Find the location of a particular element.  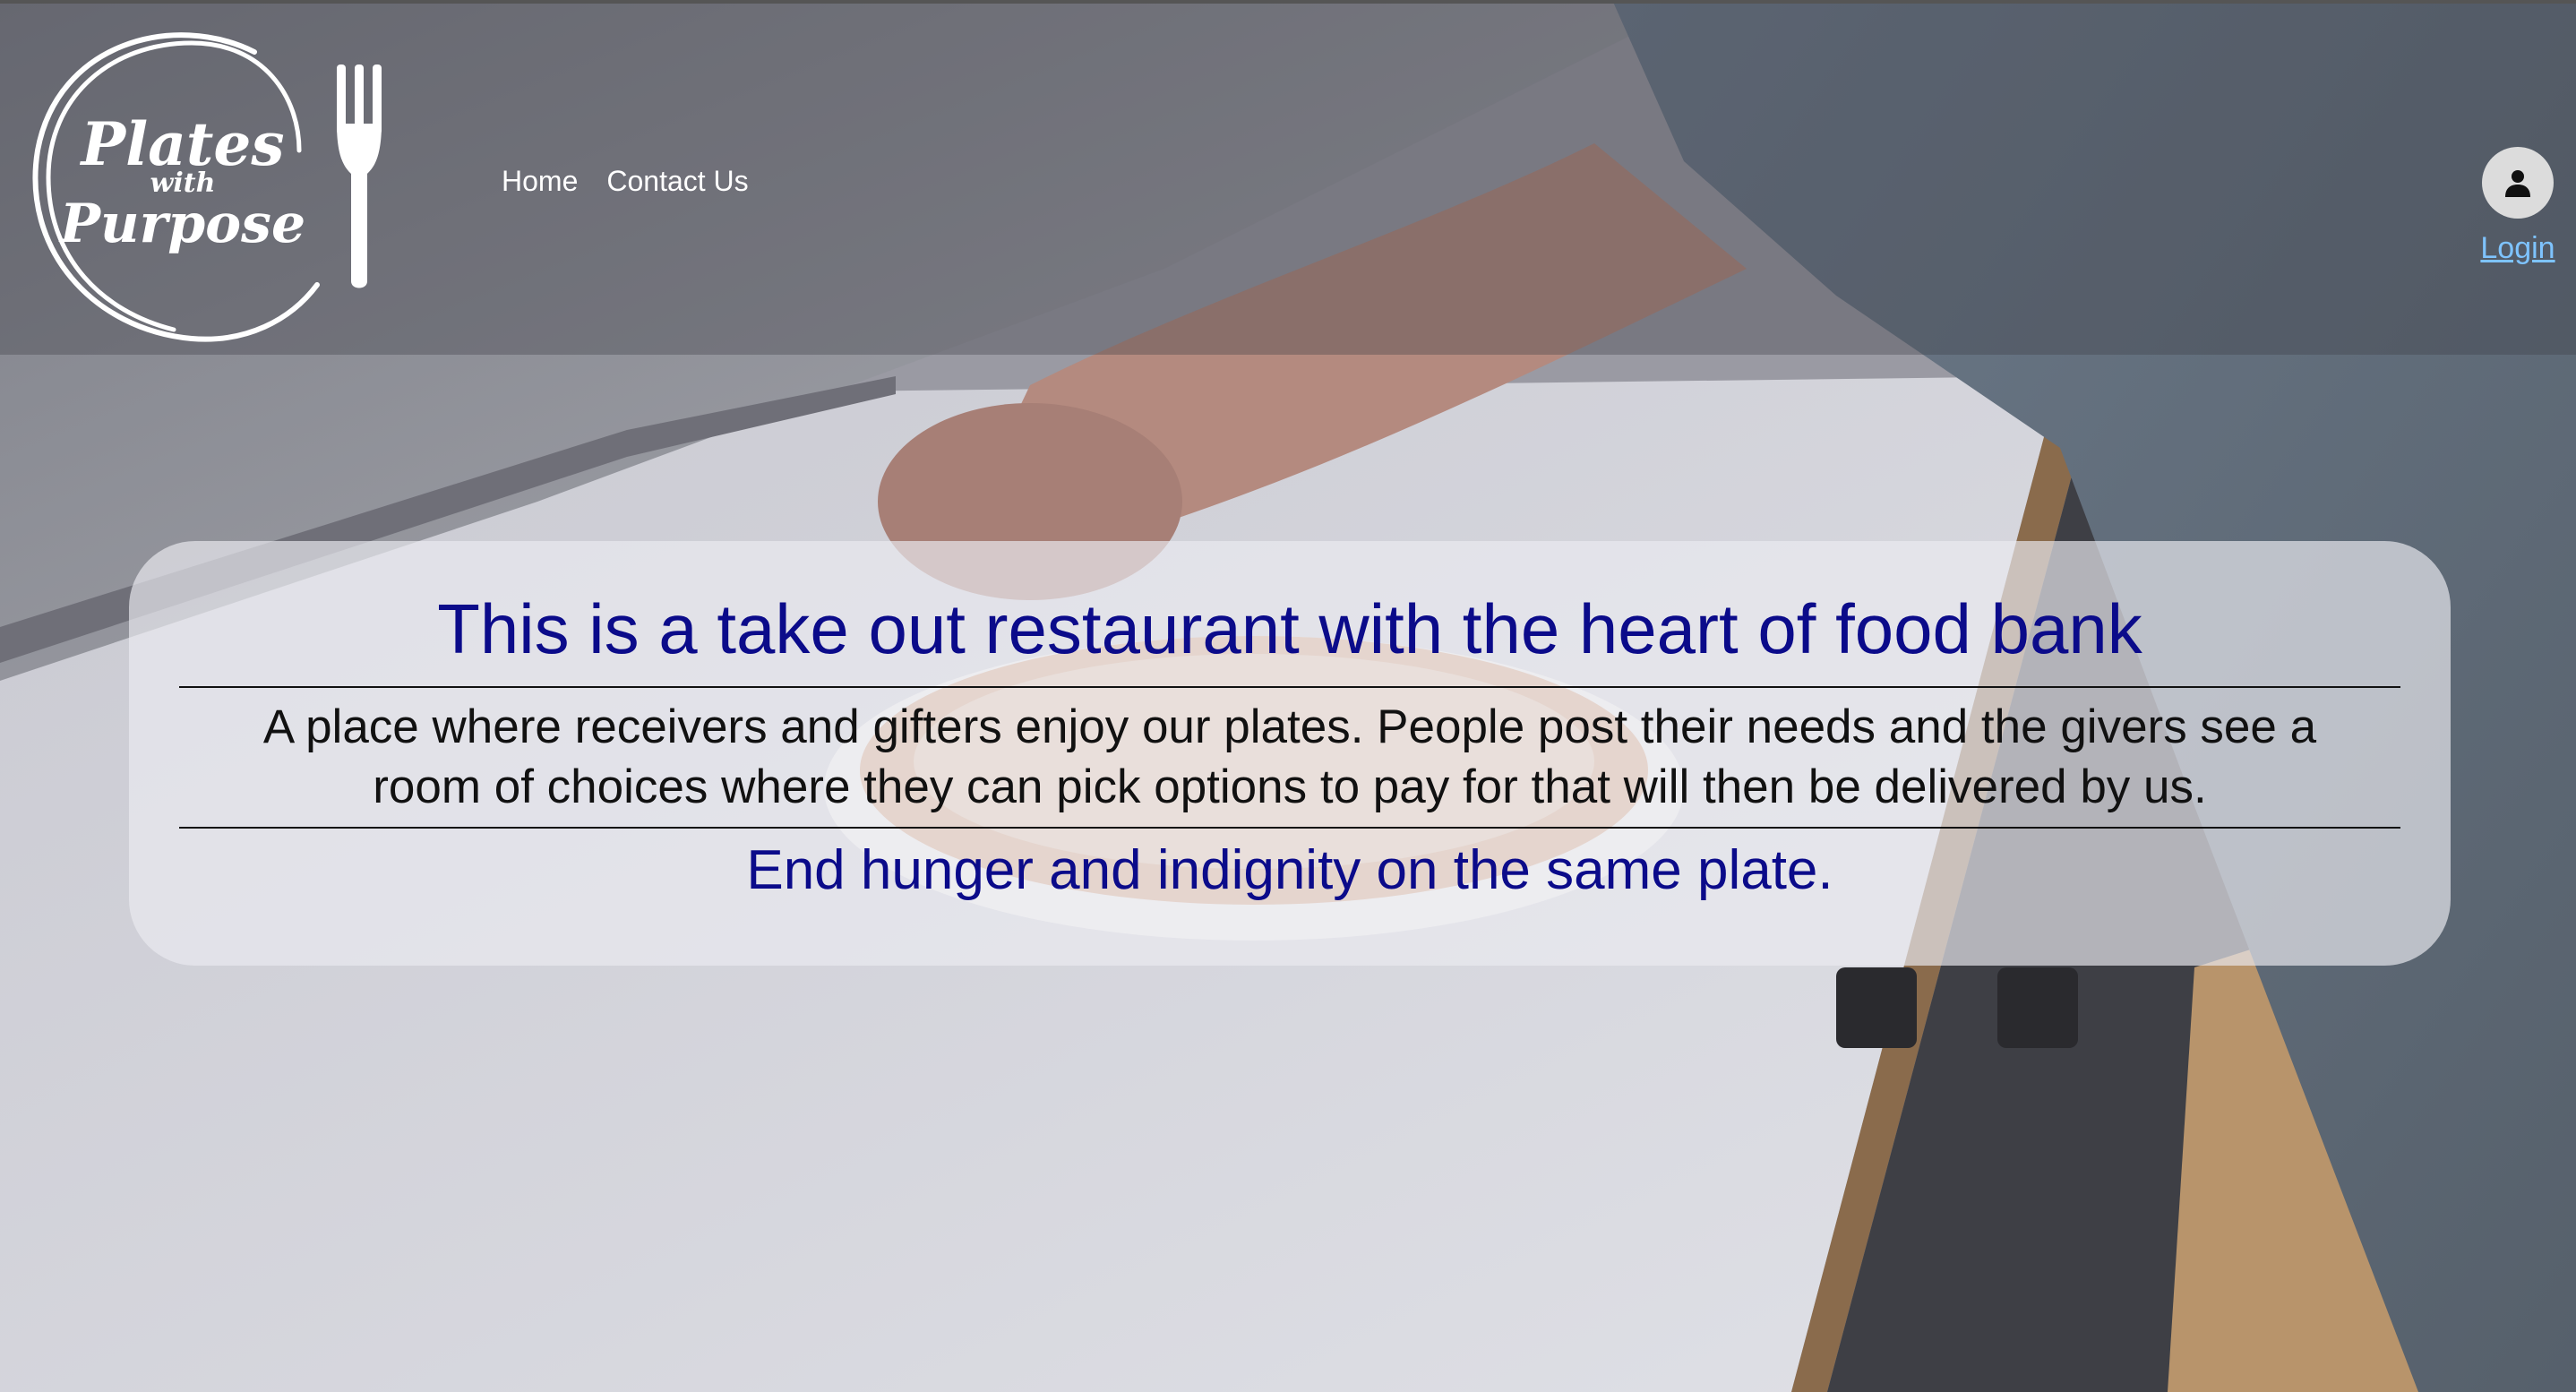

user-avatar-icon is located at coordinates (2518, 183).